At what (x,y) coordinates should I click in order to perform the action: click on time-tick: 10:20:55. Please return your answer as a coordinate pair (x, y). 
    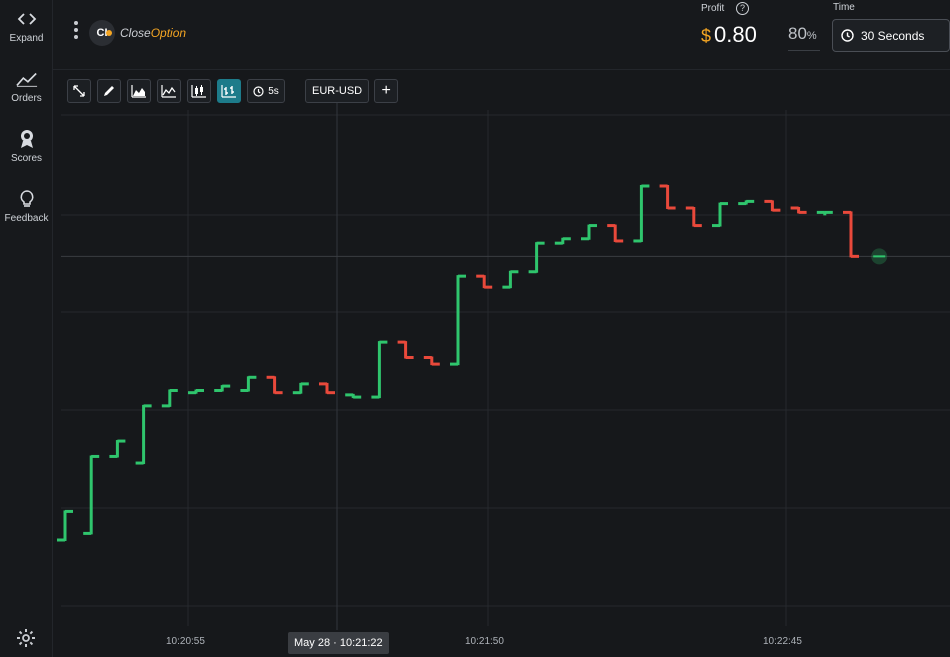
    Looking at the image, I should click on (185, 641).